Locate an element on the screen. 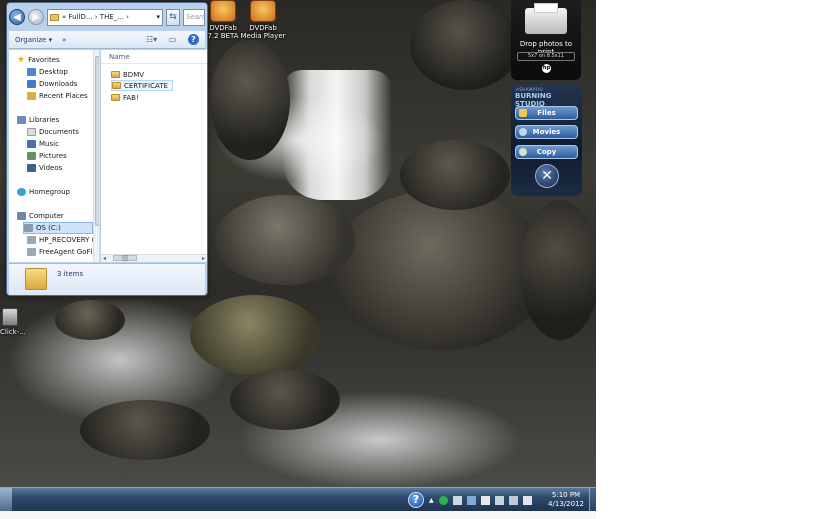  network-icon is located at coordinates (457, 500).